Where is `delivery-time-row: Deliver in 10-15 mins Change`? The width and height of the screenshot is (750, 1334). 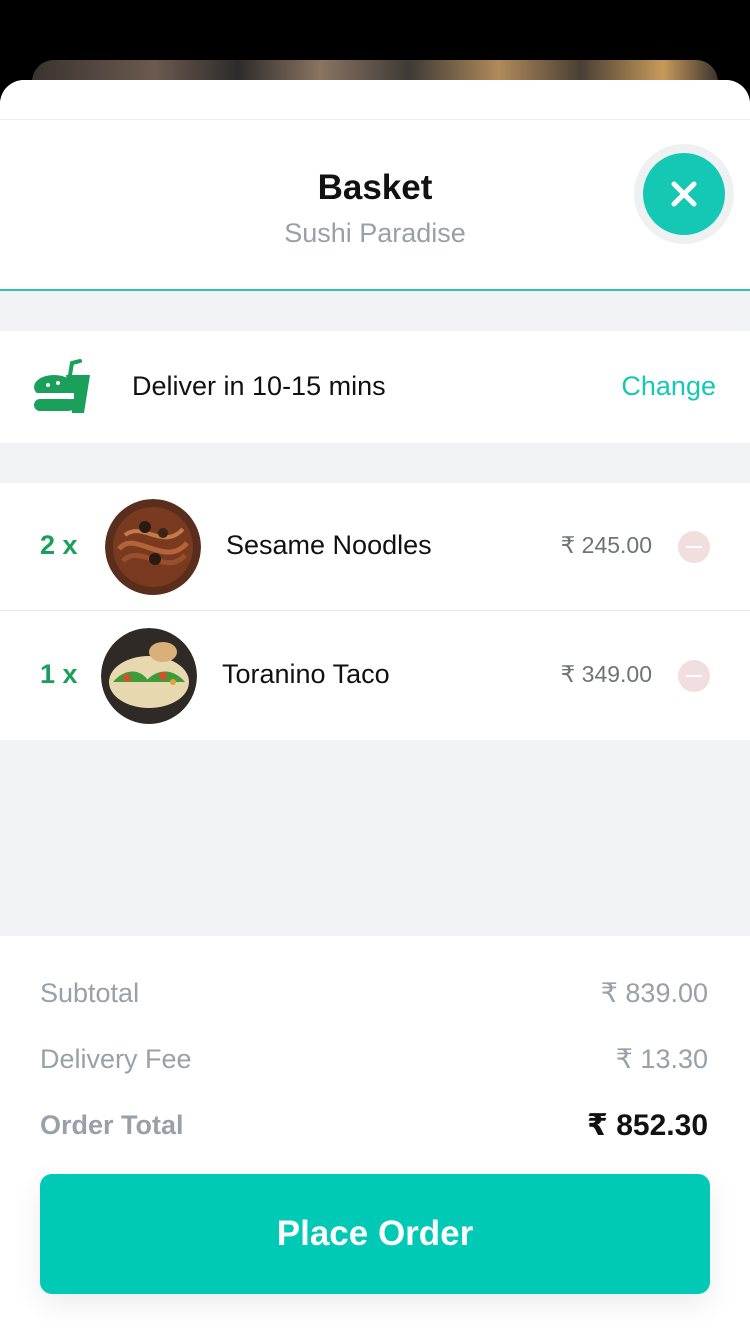 delivery-time-row: Deliver in 10-15 mins Change is located at coordinates (375, 387).